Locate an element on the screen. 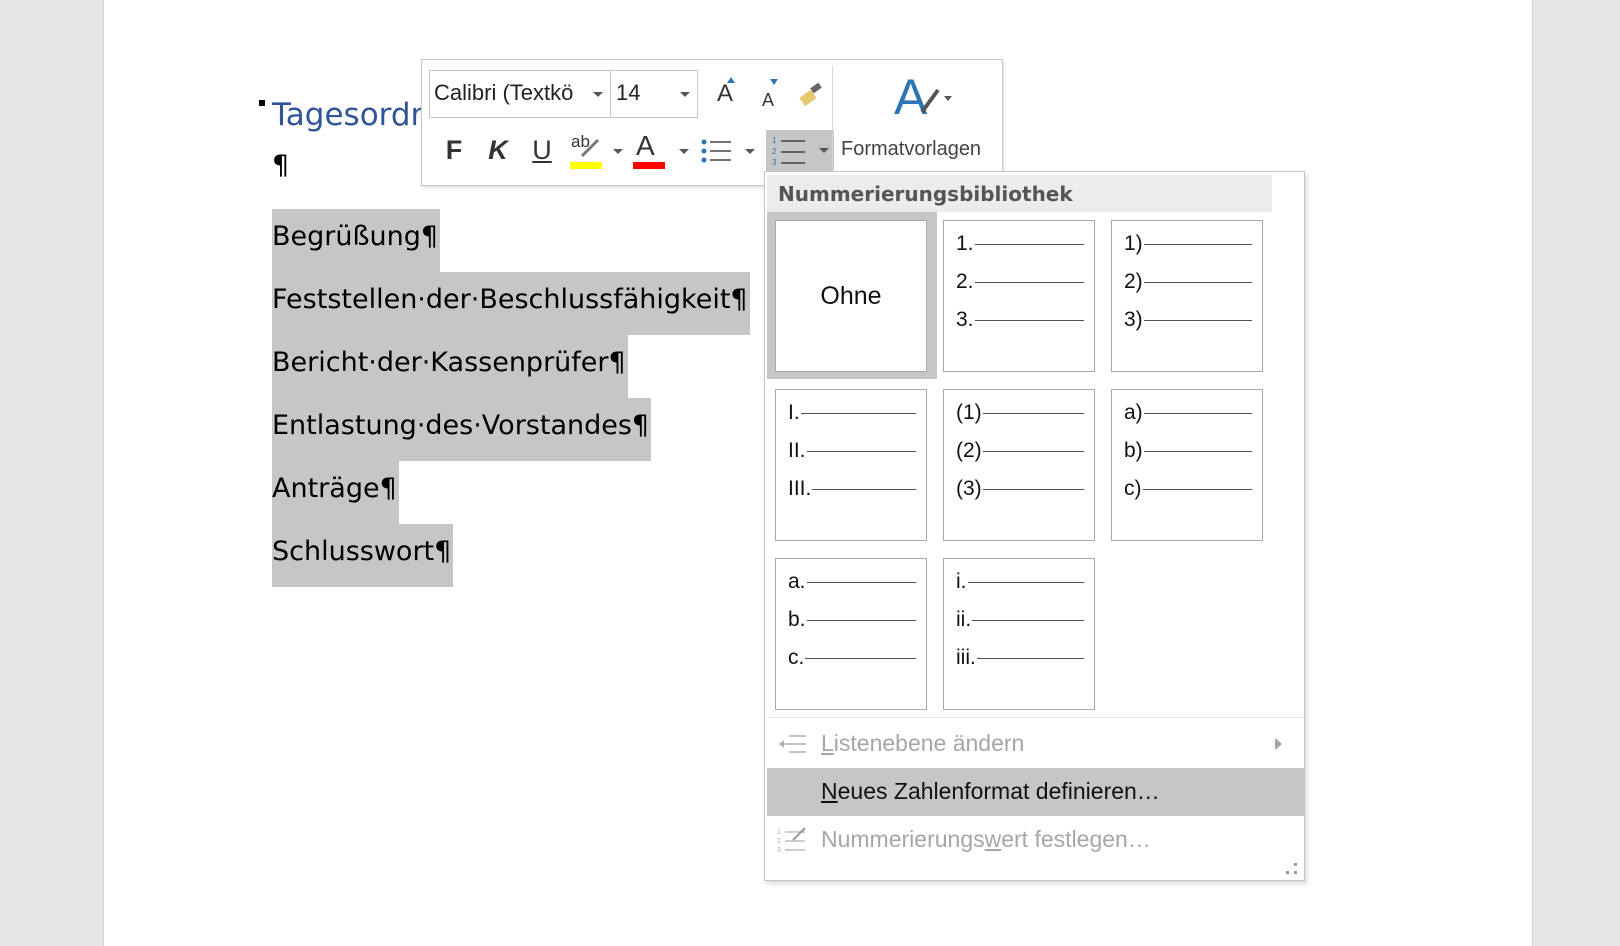  format-painter-button is located at coordinates (811, 94).